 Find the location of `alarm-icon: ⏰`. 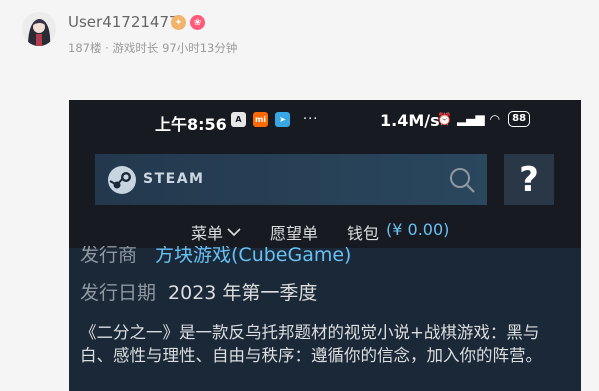

alarm-icon: ⏰ is located at coordinates (444, 119).